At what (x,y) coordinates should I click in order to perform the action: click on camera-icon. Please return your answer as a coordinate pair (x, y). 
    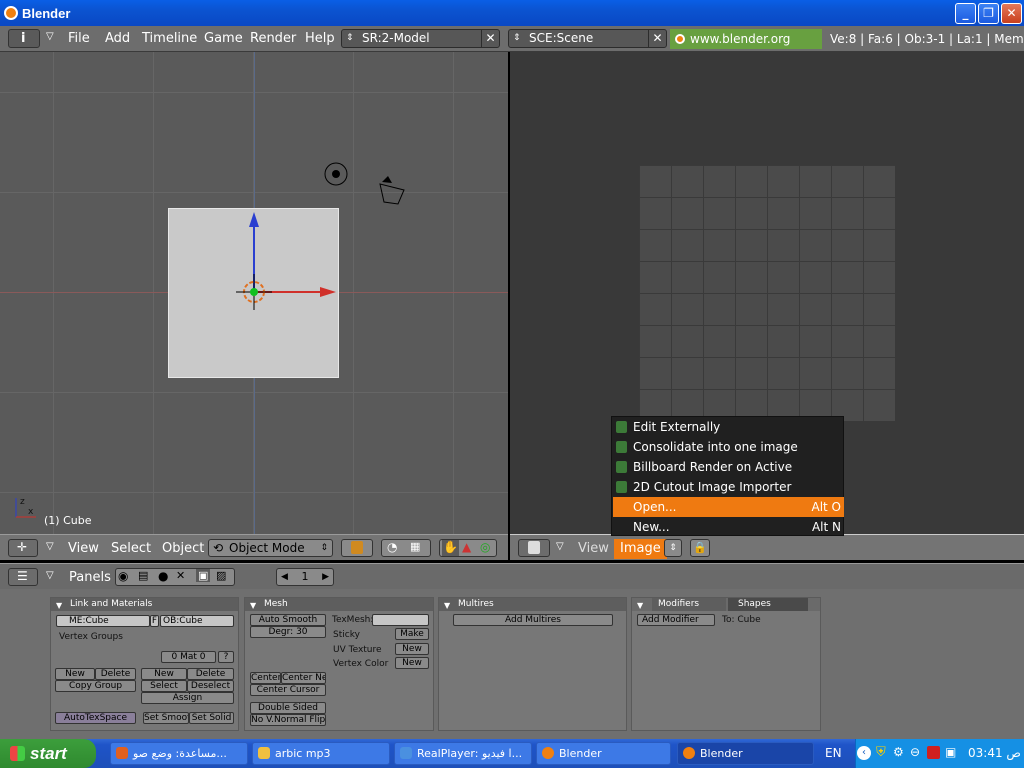
    Looking at the image, I should click on (392, 194).